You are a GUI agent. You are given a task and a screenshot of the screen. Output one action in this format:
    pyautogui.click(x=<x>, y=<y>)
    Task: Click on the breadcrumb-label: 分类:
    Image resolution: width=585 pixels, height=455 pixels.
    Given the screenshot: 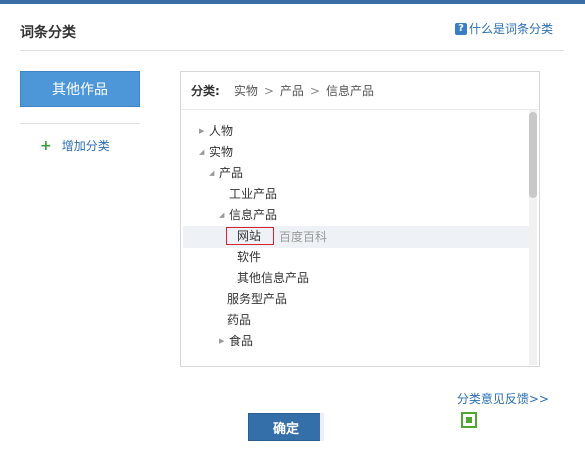 What is the action you would take?
    pyautogui.click(x=205, y=91)
    